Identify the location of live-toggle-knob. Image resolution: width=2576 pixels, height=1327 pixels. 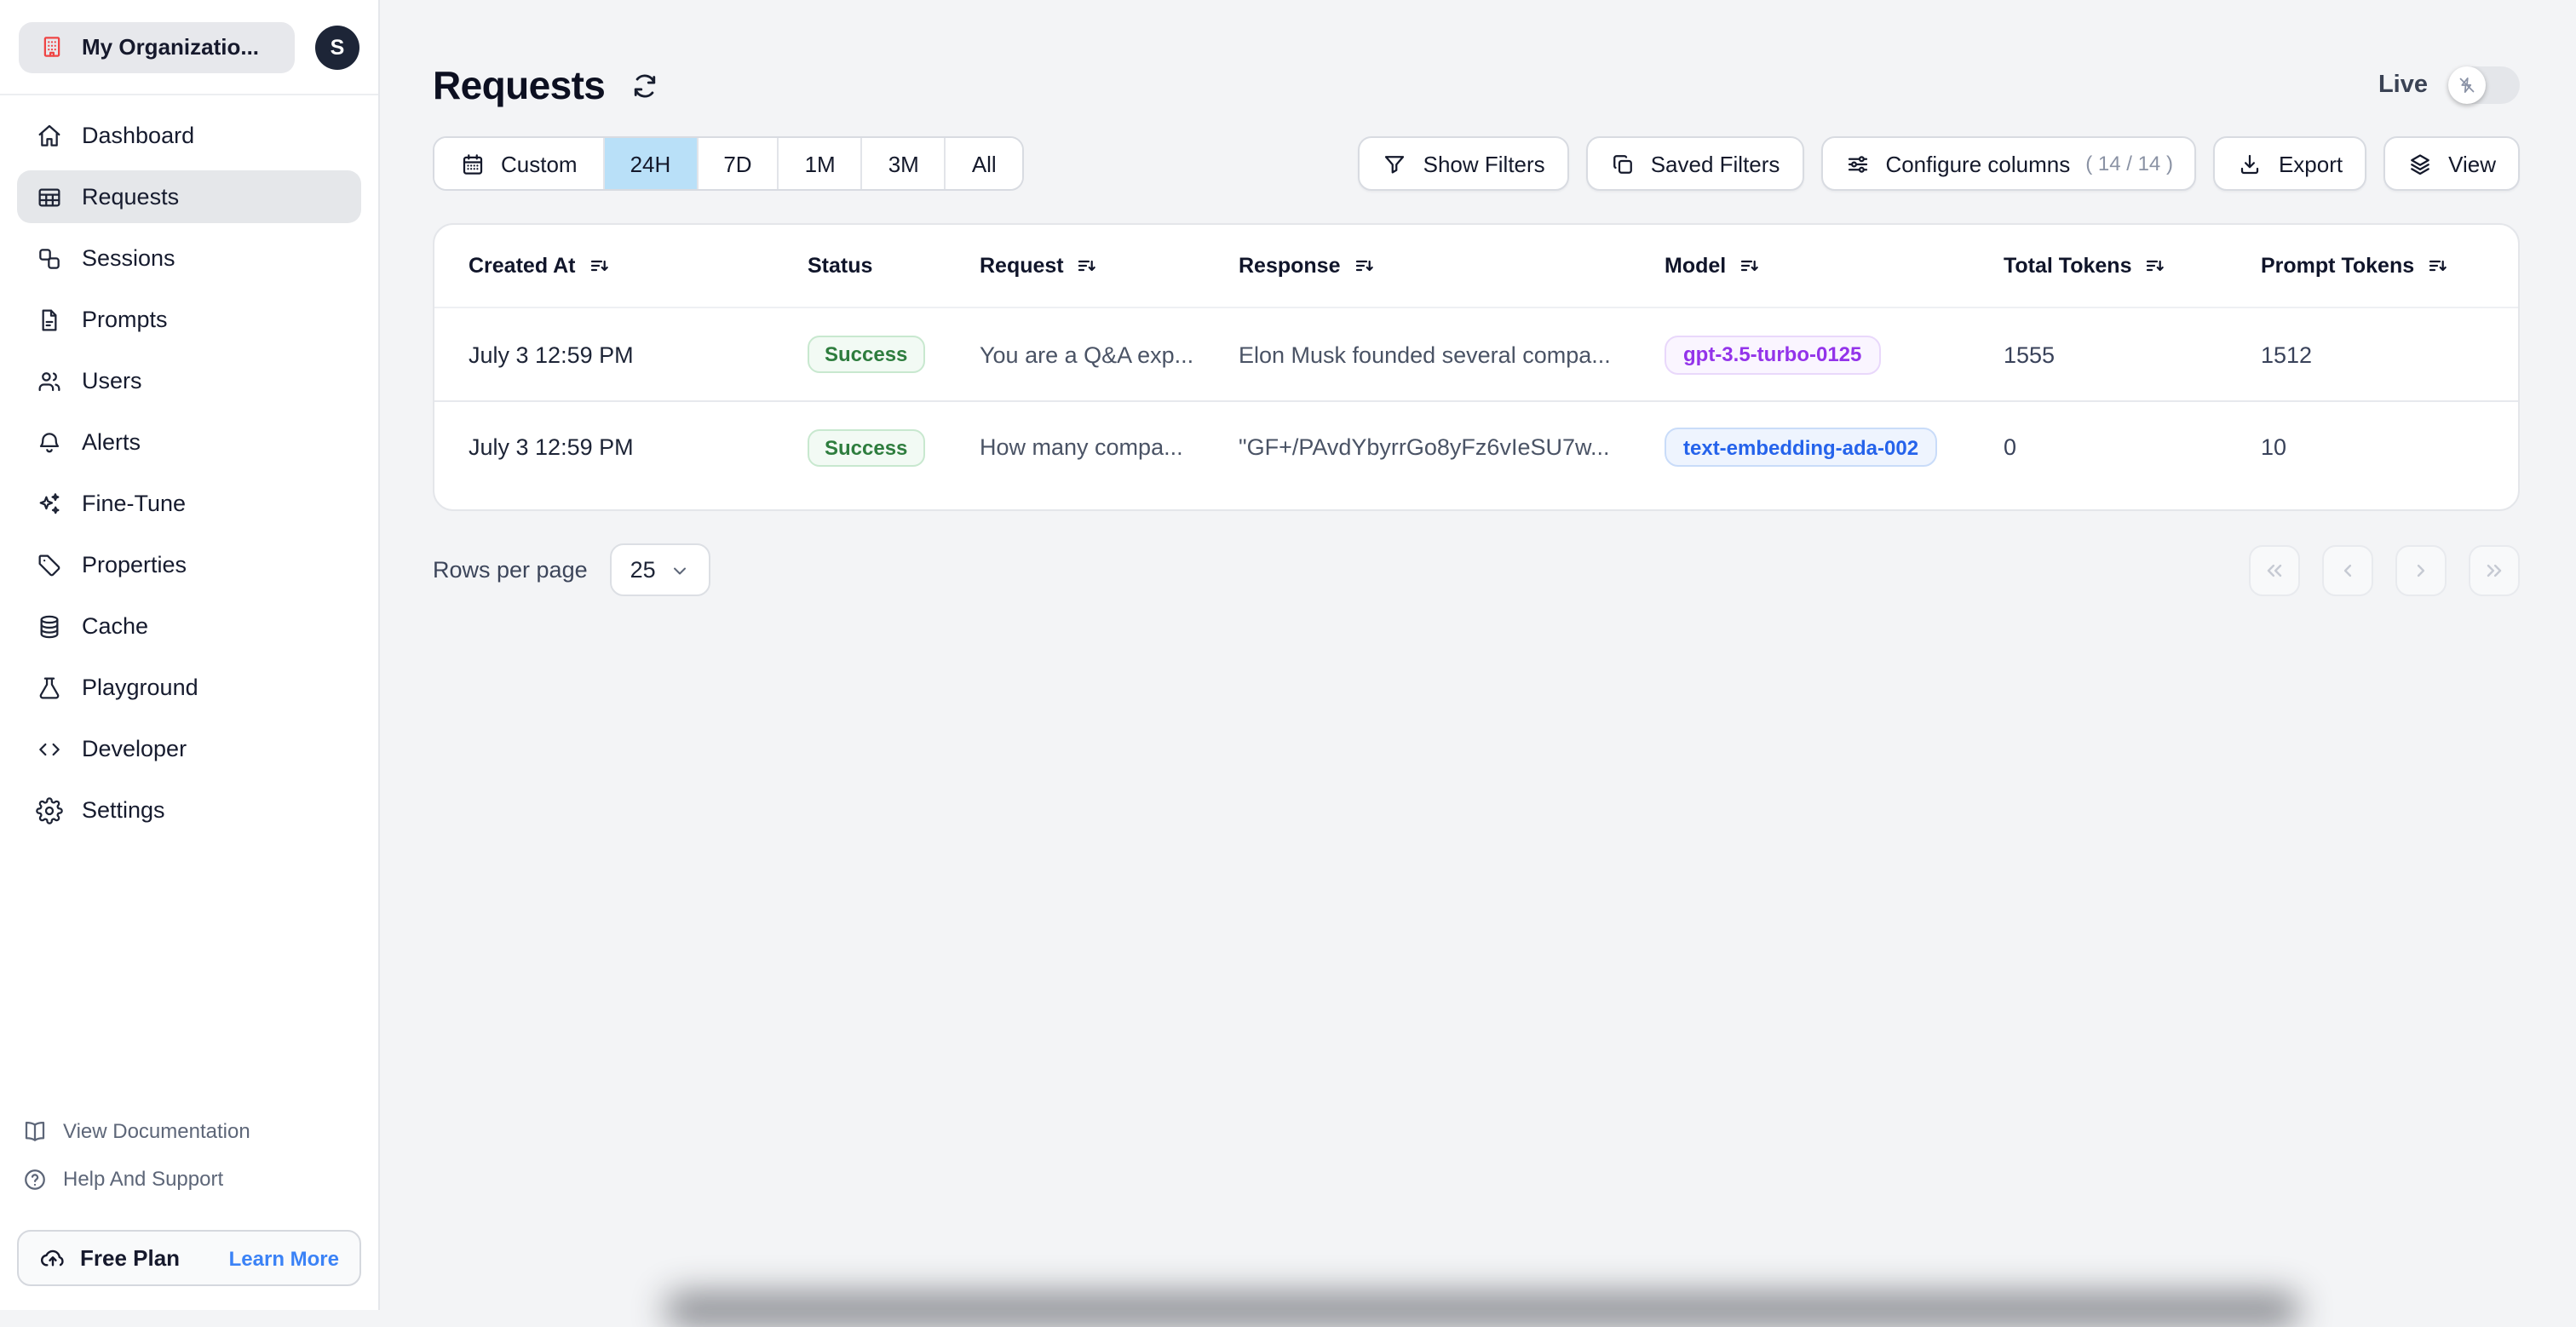
(2467, 85).